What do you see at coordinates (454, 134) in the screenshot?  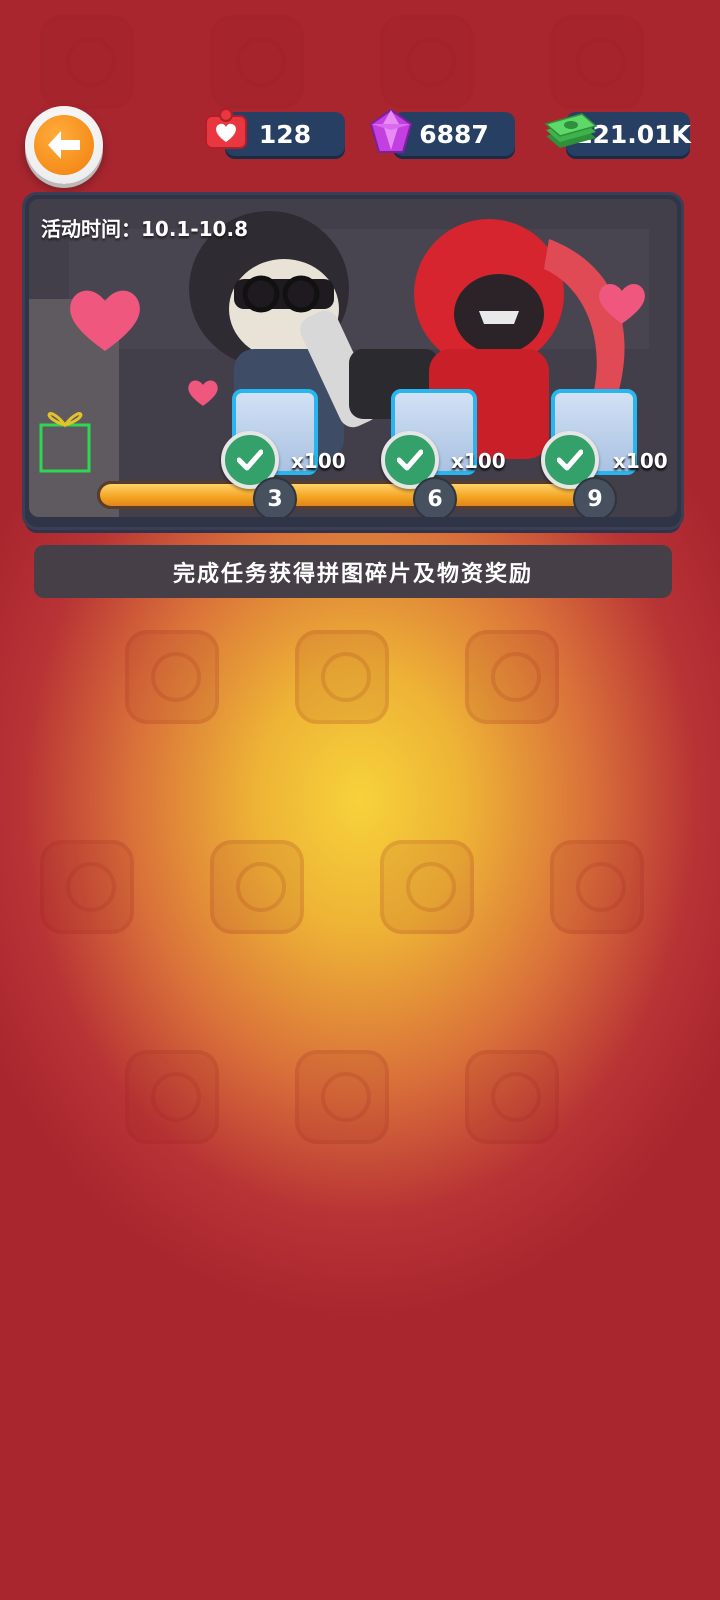 I see `gem-counter-value: 6887` at bounding box center [454, 134].